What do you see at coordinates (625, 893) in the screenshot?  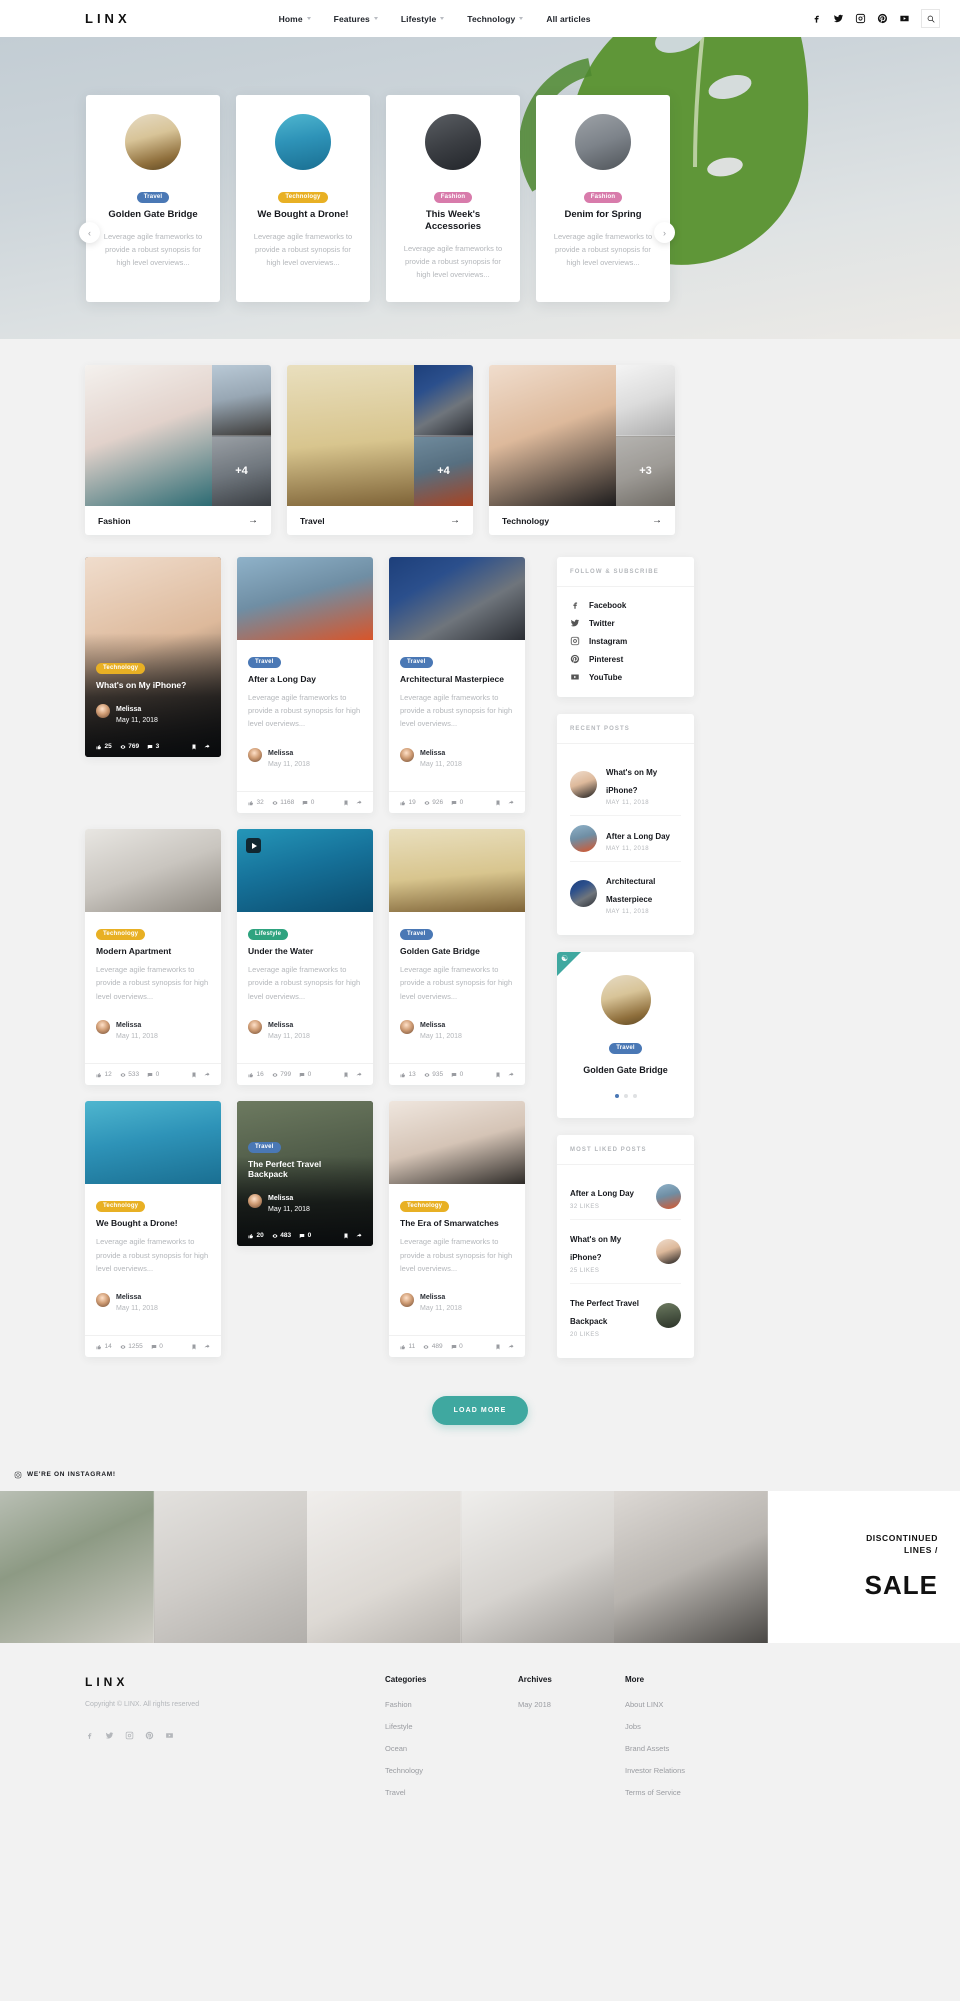 I see `recent-post-item: Architectural Masterpiece MAY 11, 2018` at bounding box center [625, 893].